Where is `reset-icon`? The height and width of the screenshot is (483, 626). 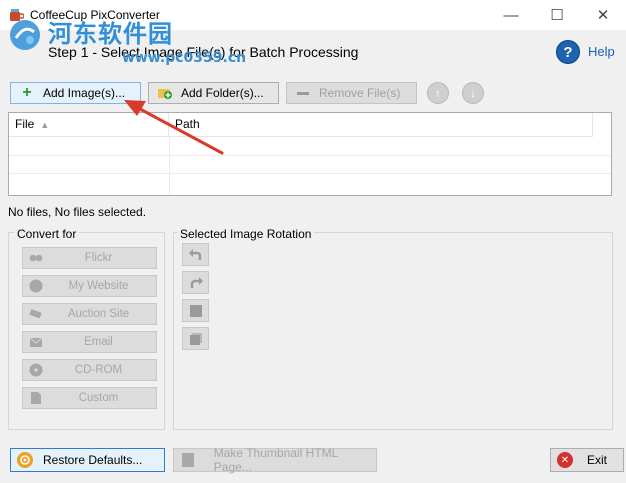
reset-icon is located at coordinates (25, 460).